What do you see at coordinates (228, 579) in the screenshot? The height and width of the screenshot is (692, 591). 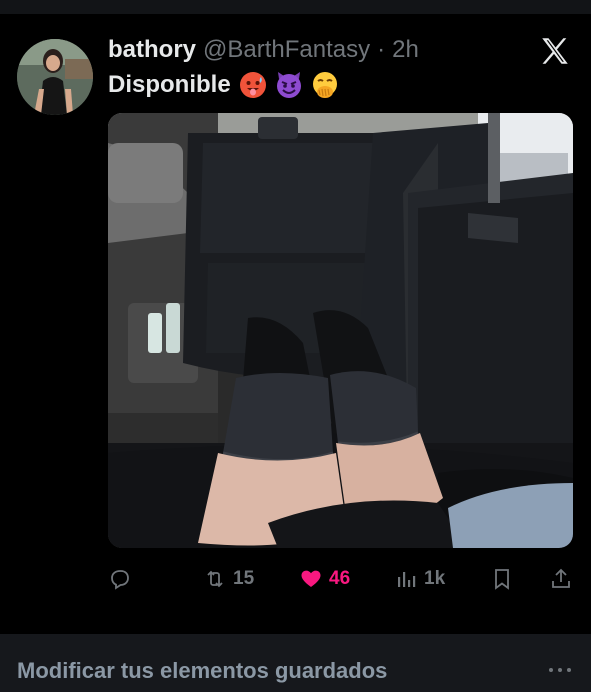 I see `retweet-button: 15` at bounding box center [228, 579].